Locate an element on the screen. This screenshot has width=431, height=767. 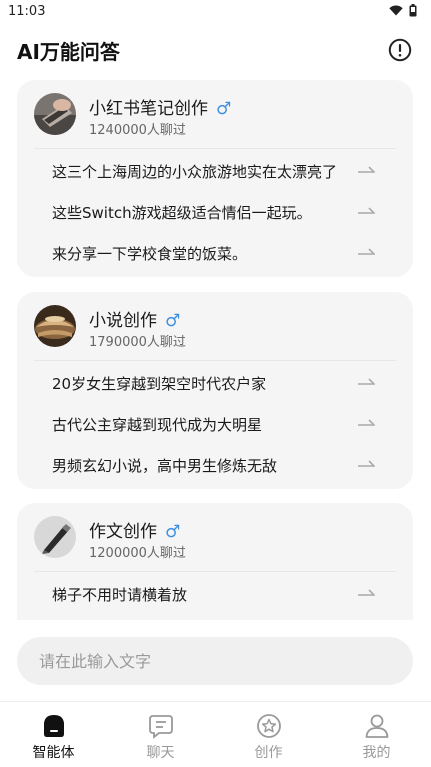
prompt-item: 来分享一下学校食堂的饭菜。 is located at coordinates (215, 252).